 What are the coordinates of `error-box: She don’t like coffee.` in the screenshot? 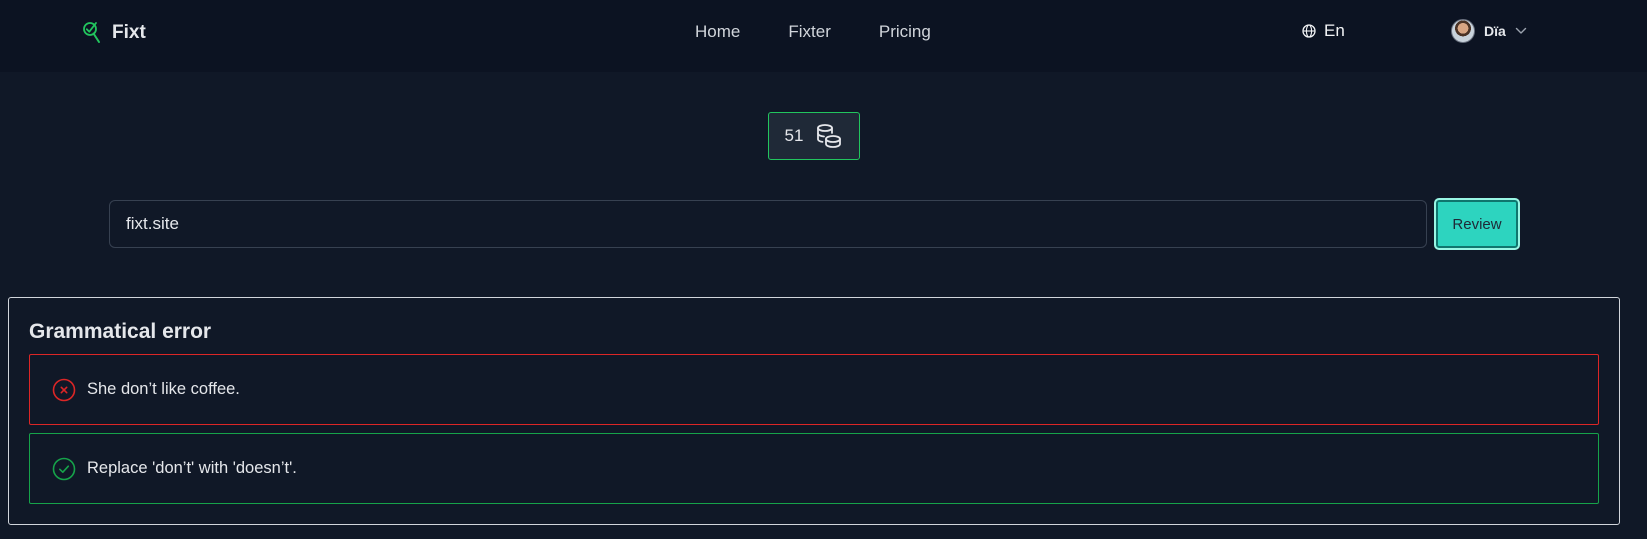 It's located at (814, 389).